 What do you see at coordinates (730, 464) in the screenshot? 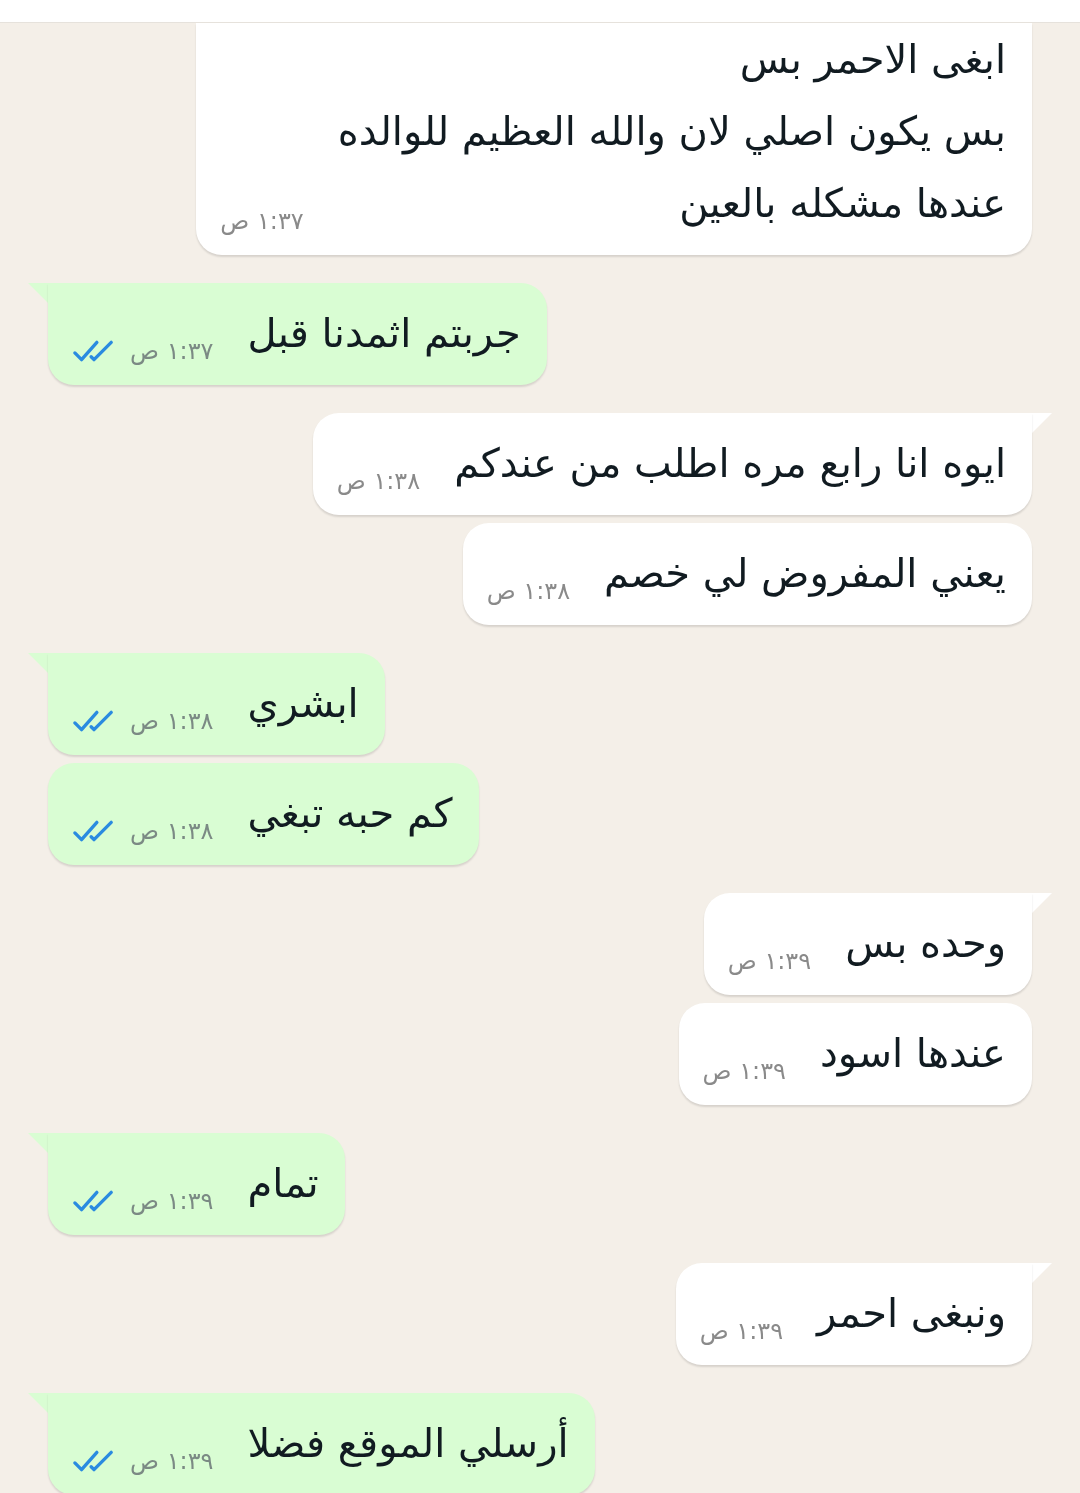
I see `message-text: ايوه انا رابع مره اطلب من عندكم` at bounding box center [730, 464].